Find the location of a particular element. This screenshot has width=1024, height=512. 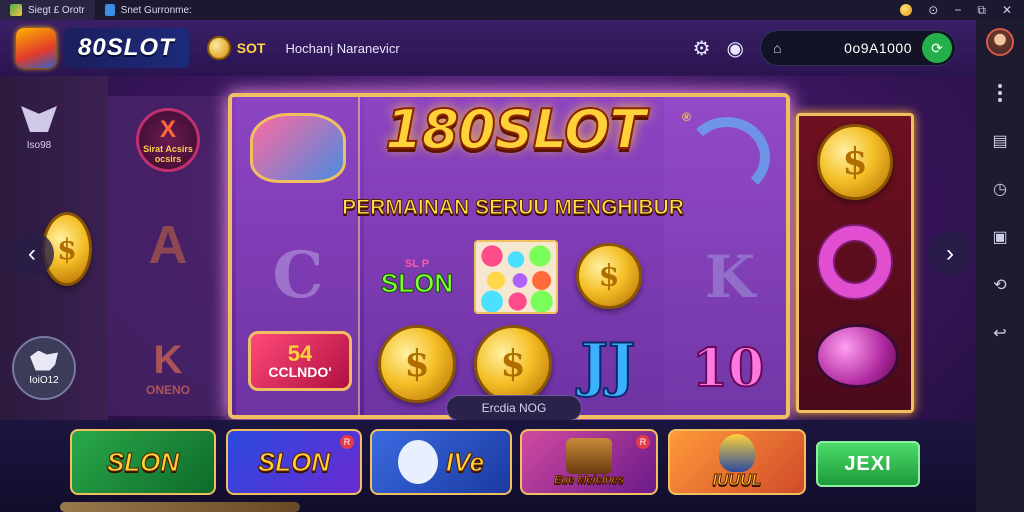

game-card-2-badge: R is located at coordinates (347, 442).